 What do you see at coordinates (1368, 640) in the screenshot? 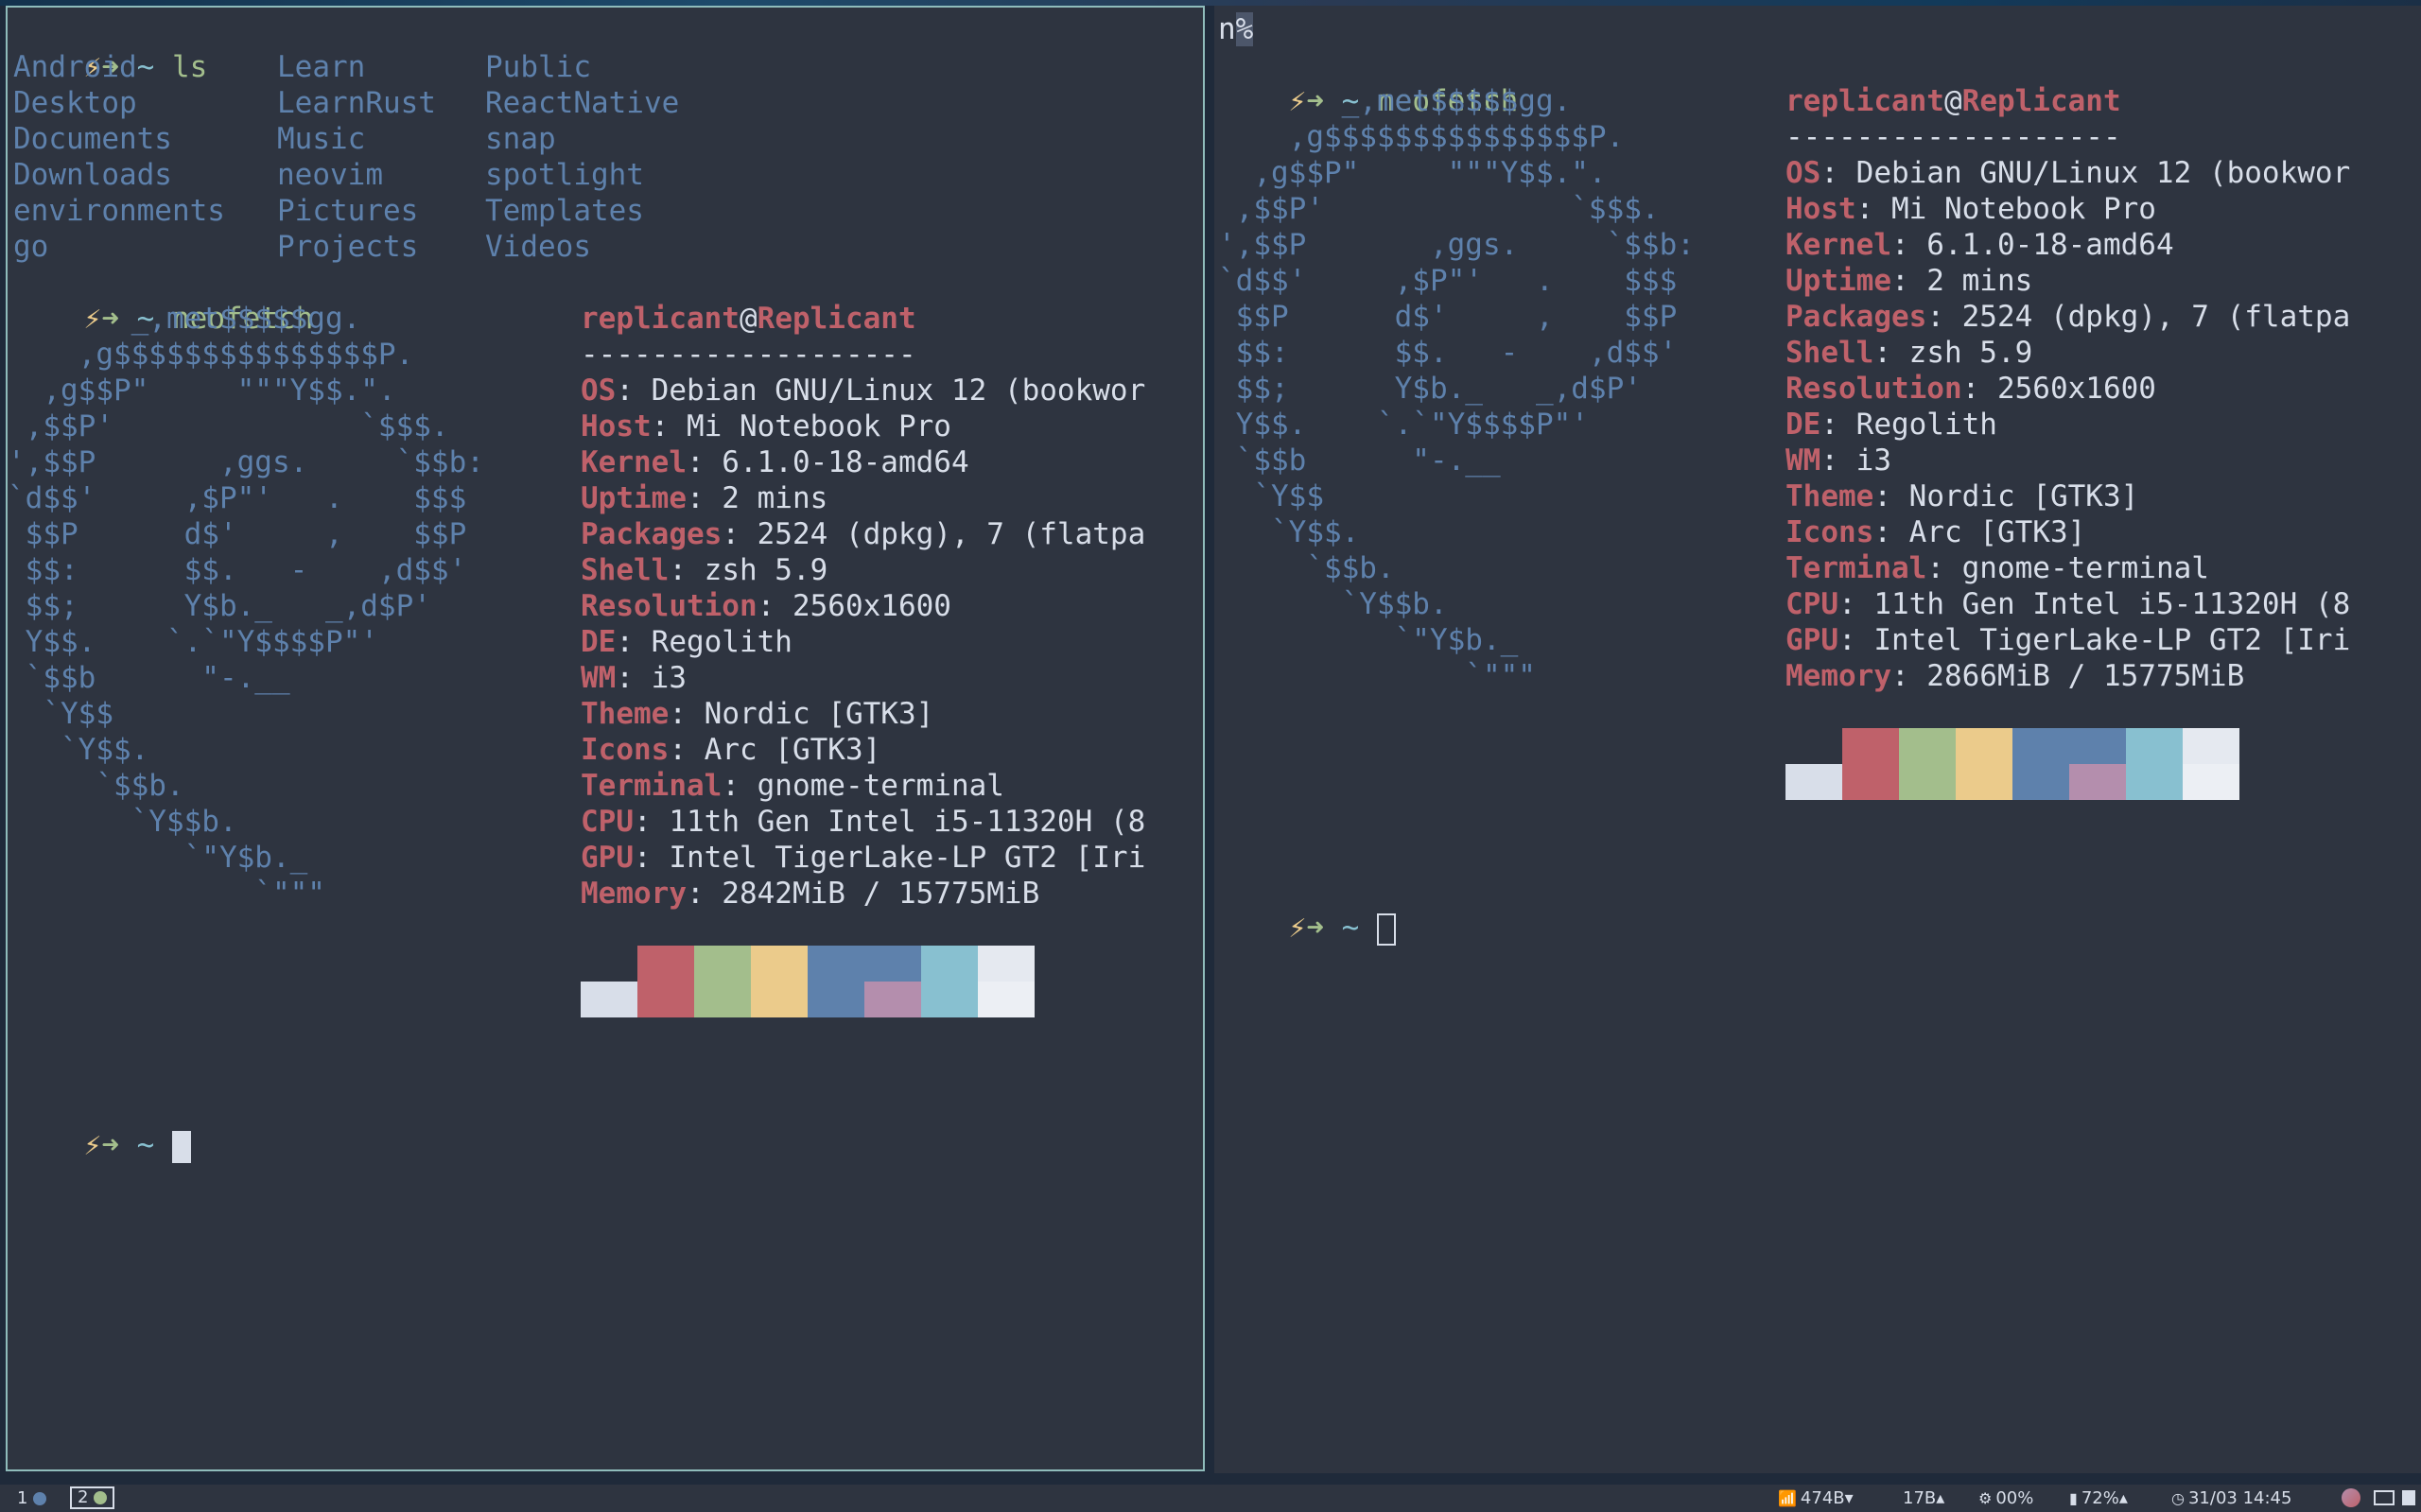
I see `logo-line: `"Y$b._` at bounding box center [1368, 640].